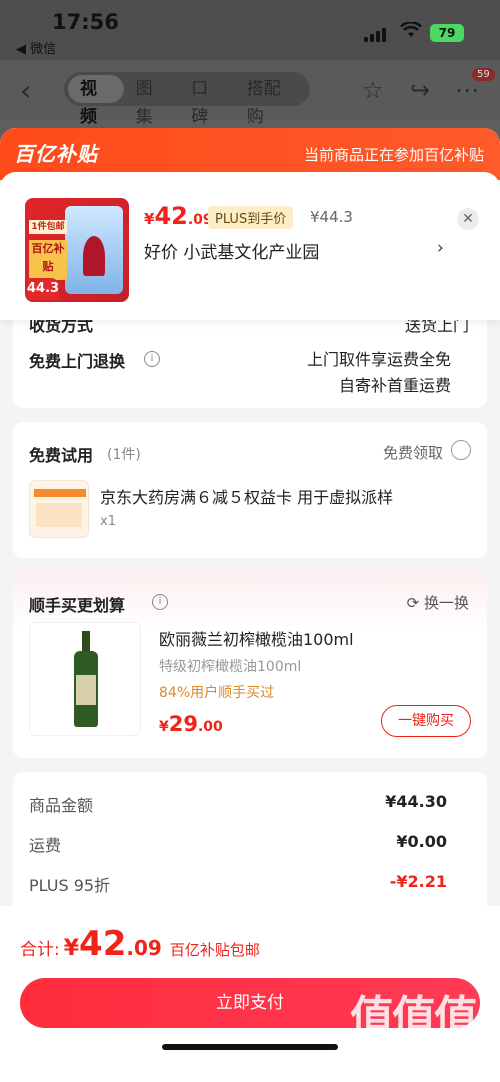  Describe the element at coordinates (77, 605) in the screenshot. I see `addon-title: 顺手买更划算` at that location.